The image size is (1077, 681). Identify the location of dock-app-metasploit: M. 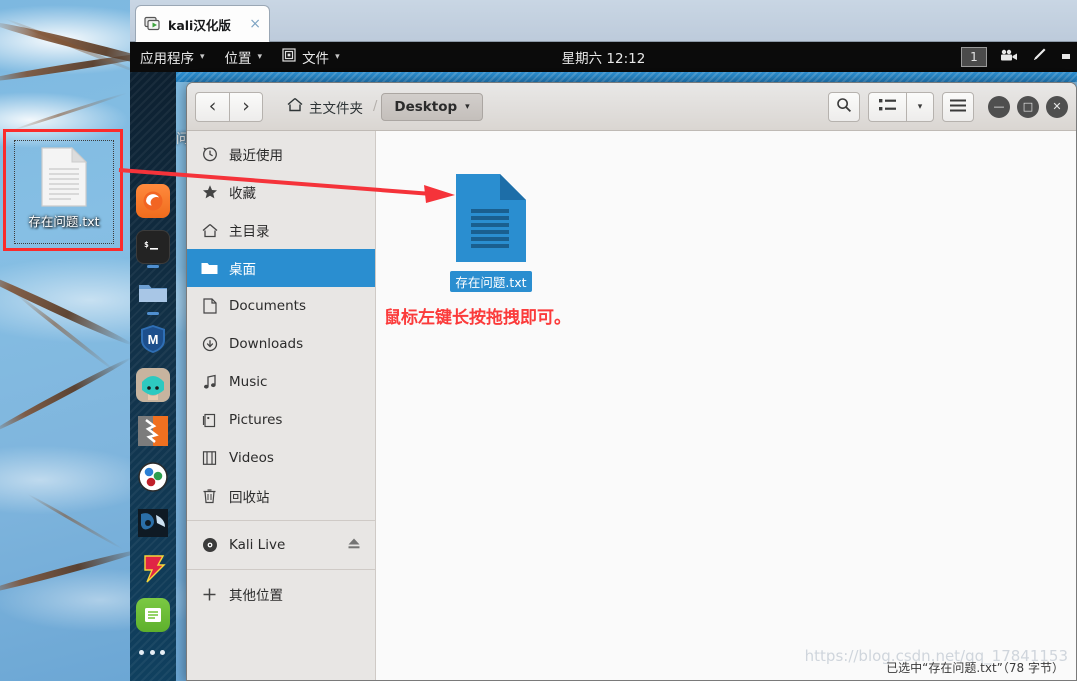
(153, 339).